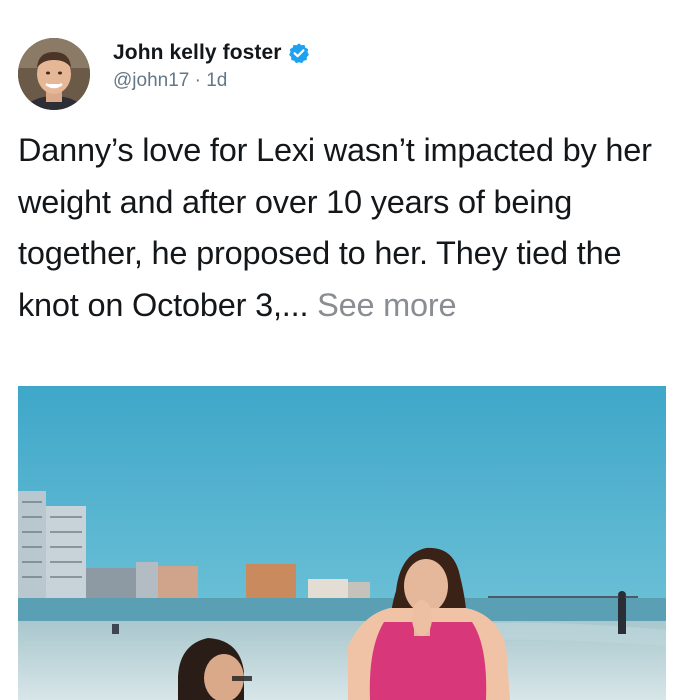 Image resolution: width=700 pixels, height=700 pixels. Describe the element at coordinates (151, 80) in the screenshot. I see `author-handle: @john17` at that location.